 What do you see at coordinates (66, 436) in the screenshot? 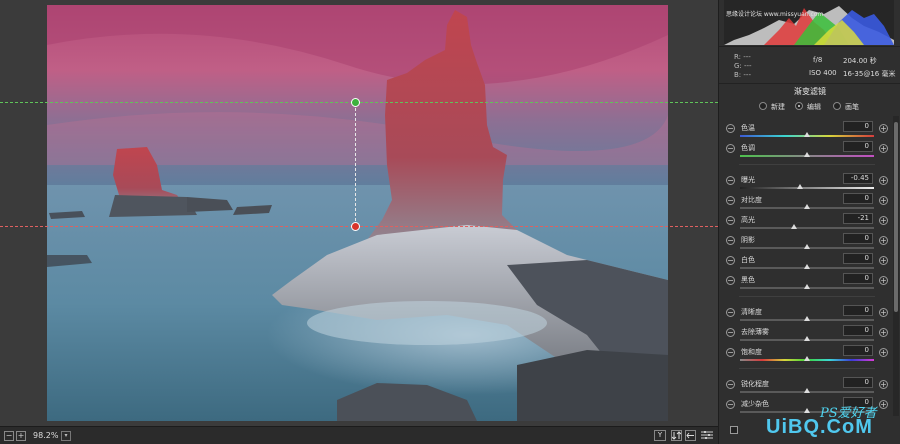
I see `zoom-dropdown-button: ▾` at bounding box center [66, 436].